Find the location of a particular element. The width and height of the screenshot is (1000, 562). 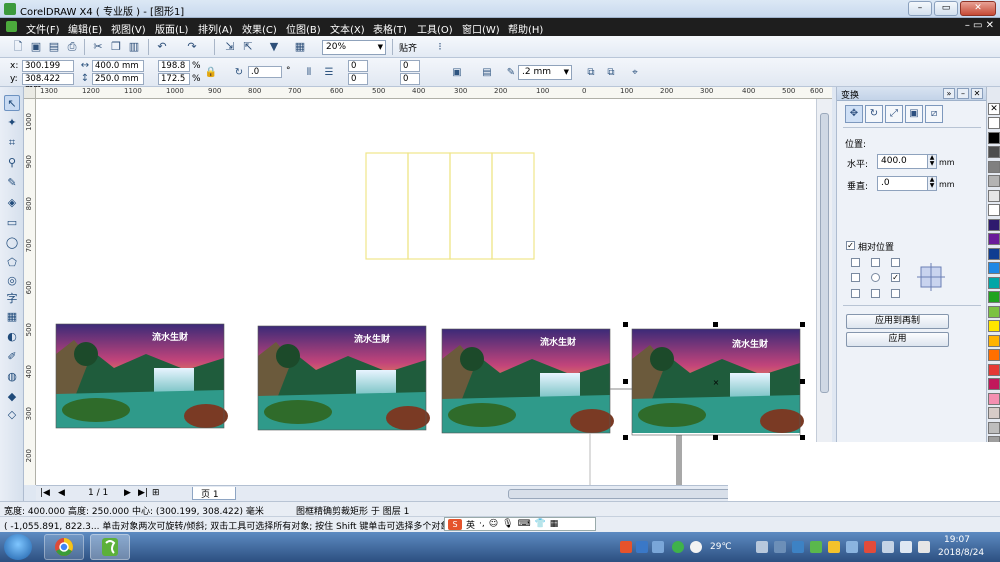

clock-date: 2018/8/24 is located at coordinates (961, 553).